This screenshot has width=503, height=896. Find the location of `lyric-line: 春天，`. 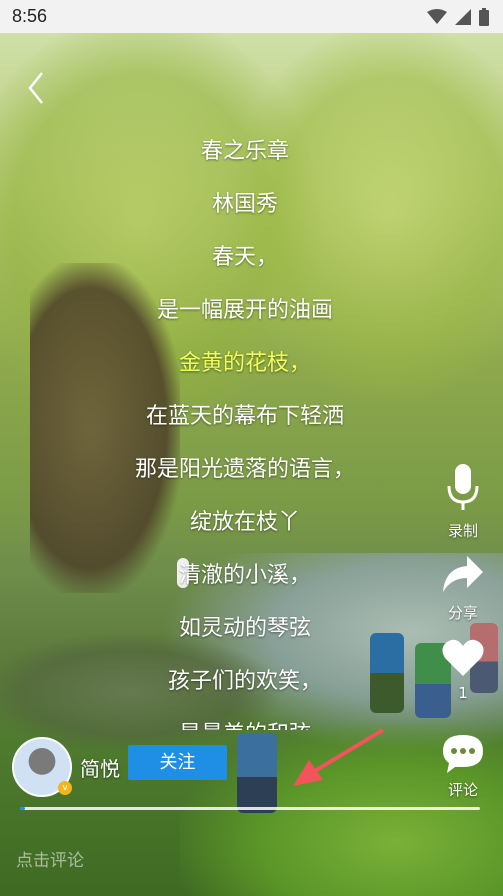

lyric-line: 春天， is located at coordinates (244, 257).